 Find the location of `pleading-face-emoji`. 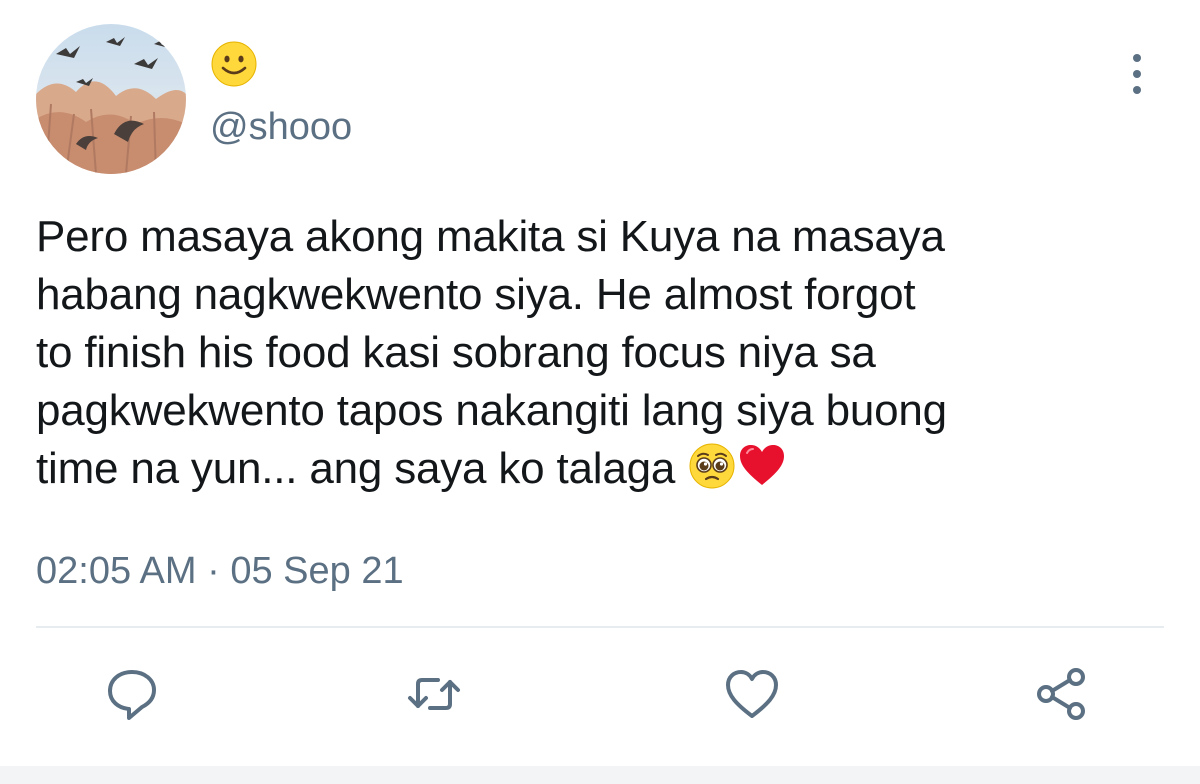

pleading-face-emoji is located at coordinates (712, 466).